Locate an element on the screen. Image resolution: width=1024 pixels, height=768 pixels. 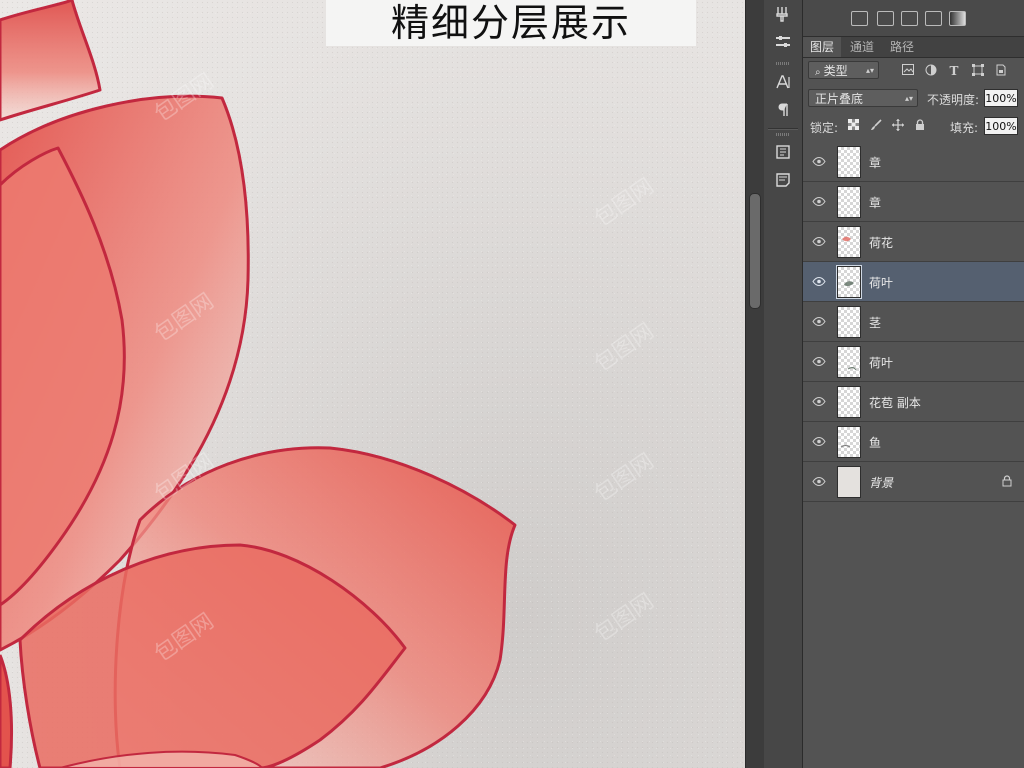
paragraph-icon is located at coordinates (783, 110).